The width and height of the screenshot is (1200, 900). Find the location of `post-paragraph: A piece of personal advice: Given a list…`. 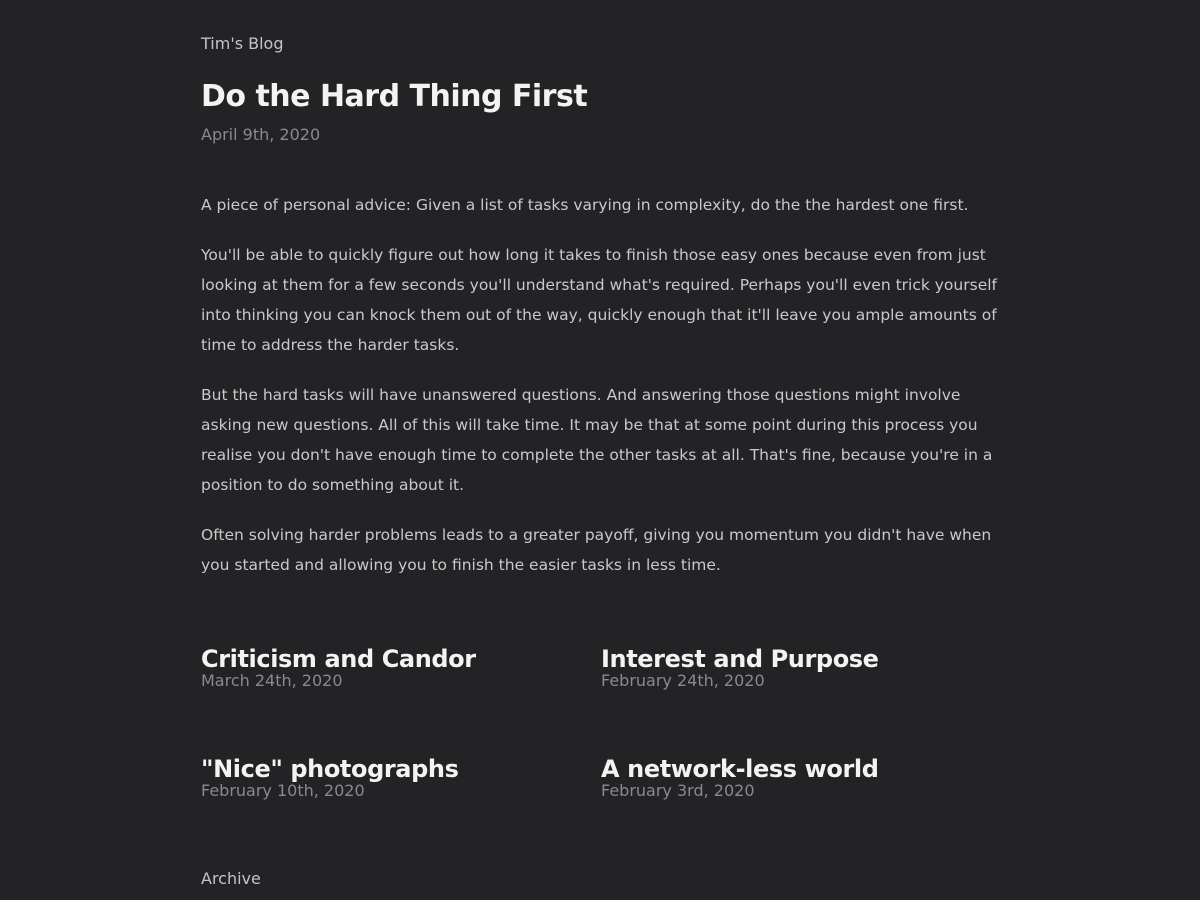

post-paragraph: A piece of personal advice: Given a list… is located at coordinates (585, 205).